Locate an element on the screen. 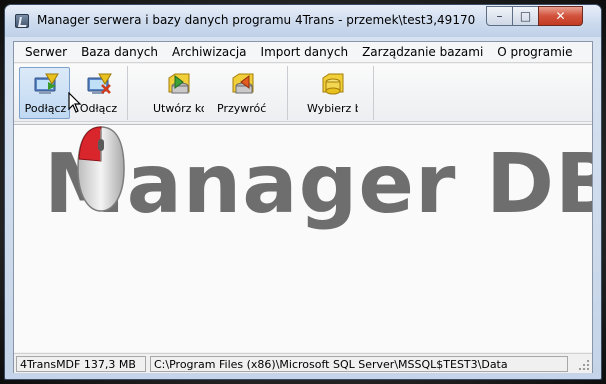  menu-zarzadzanie-bazami: Zarządzanie bazami is located at coordinates (422, 52).